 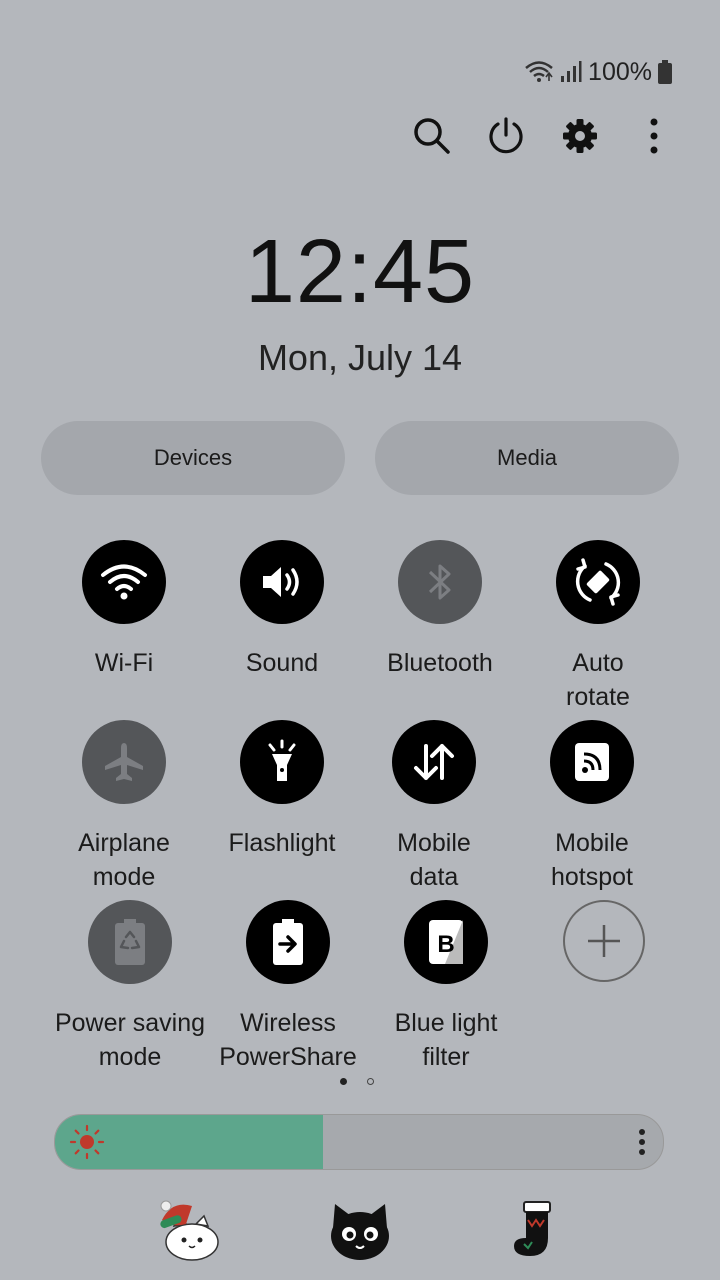 What do you see at coordinates (580, 136) in the screenshot?
I see `settings-icon` at bounding box center [580, 136].